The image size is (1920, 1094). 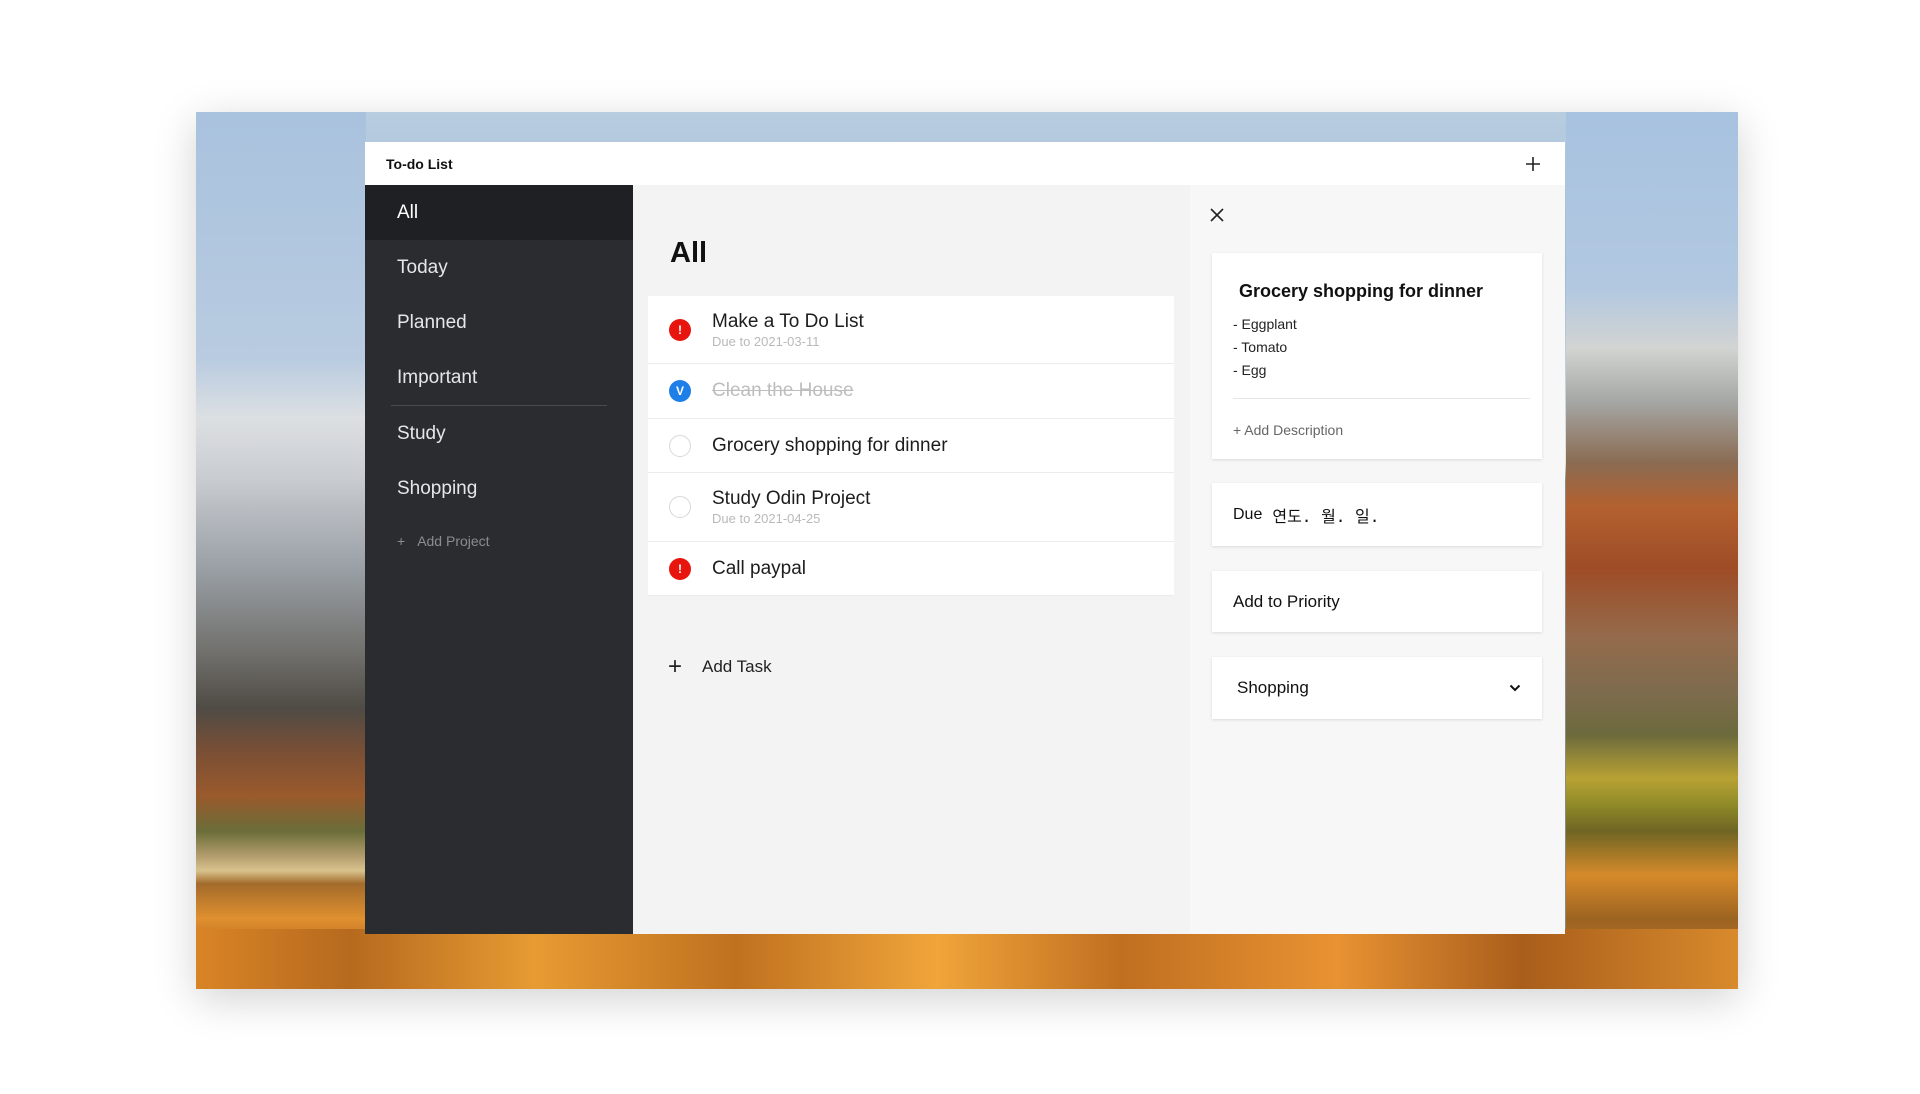 I want to click on task-due: Due to 2021-04-25, so click(x=766, y=518).